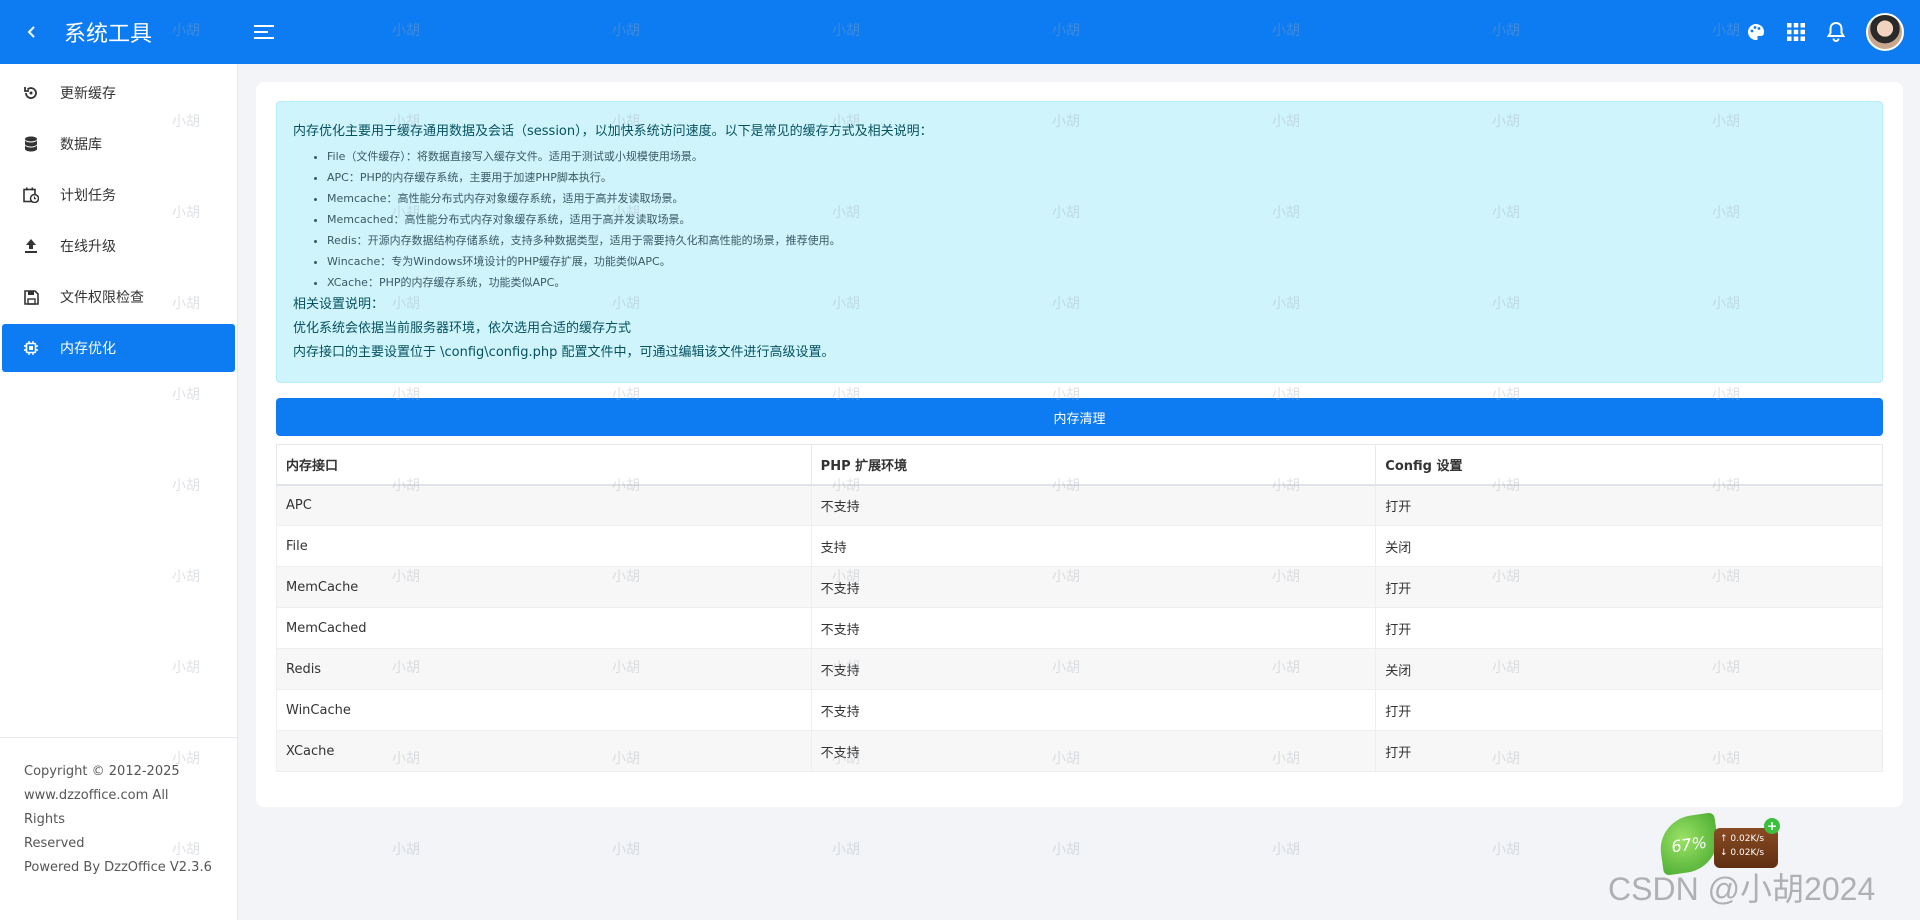 The width and height of the screenshot is (1920, 920). Describe the element at coordinates (544, 587) in the screenshot. I see `cache-name: MemCache` at that location.